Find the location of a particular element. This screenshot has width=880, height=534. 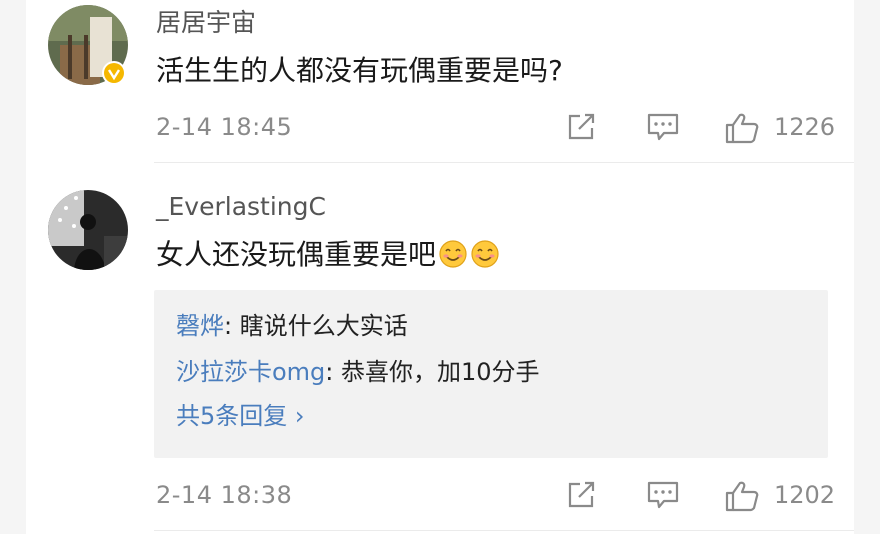

comment-meta: 2-14 18:38 1202 is located at coordinates (495, 496).